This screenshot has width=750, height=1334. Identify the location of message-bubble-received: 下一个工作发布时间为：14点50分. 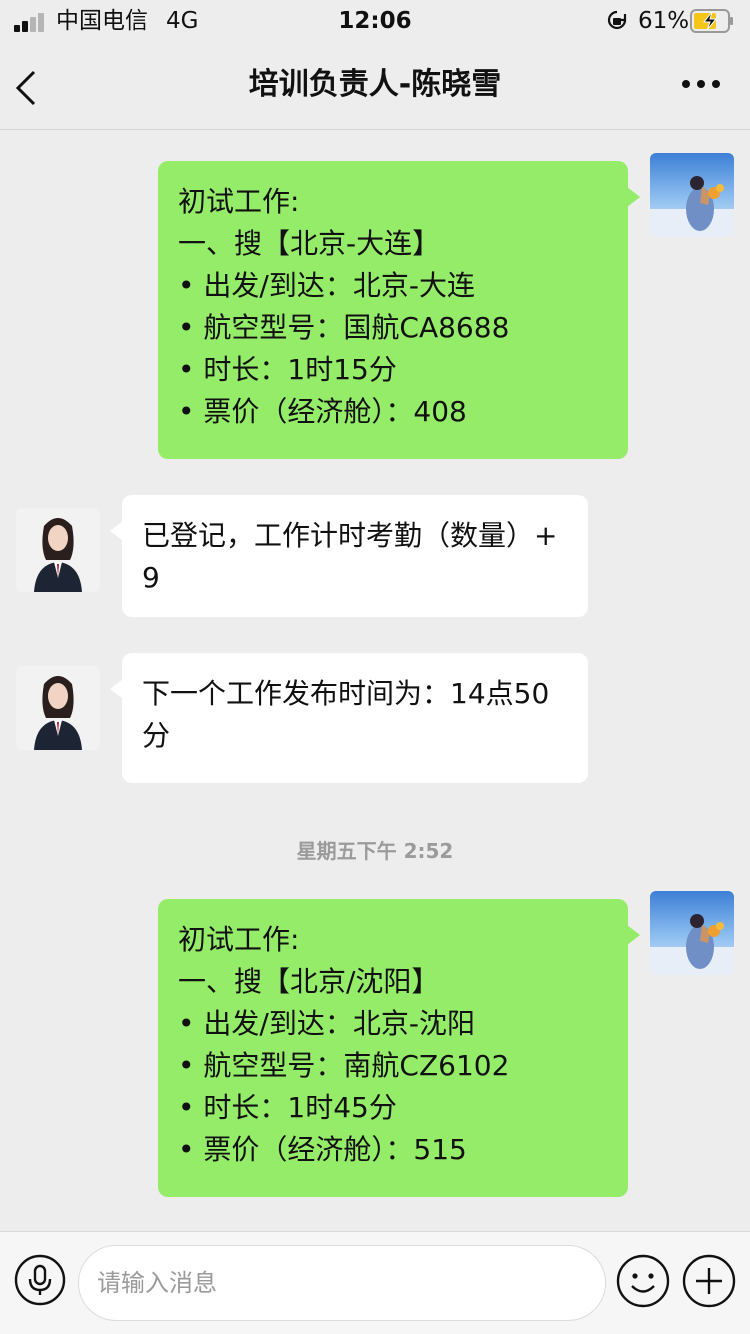
(349, 718).